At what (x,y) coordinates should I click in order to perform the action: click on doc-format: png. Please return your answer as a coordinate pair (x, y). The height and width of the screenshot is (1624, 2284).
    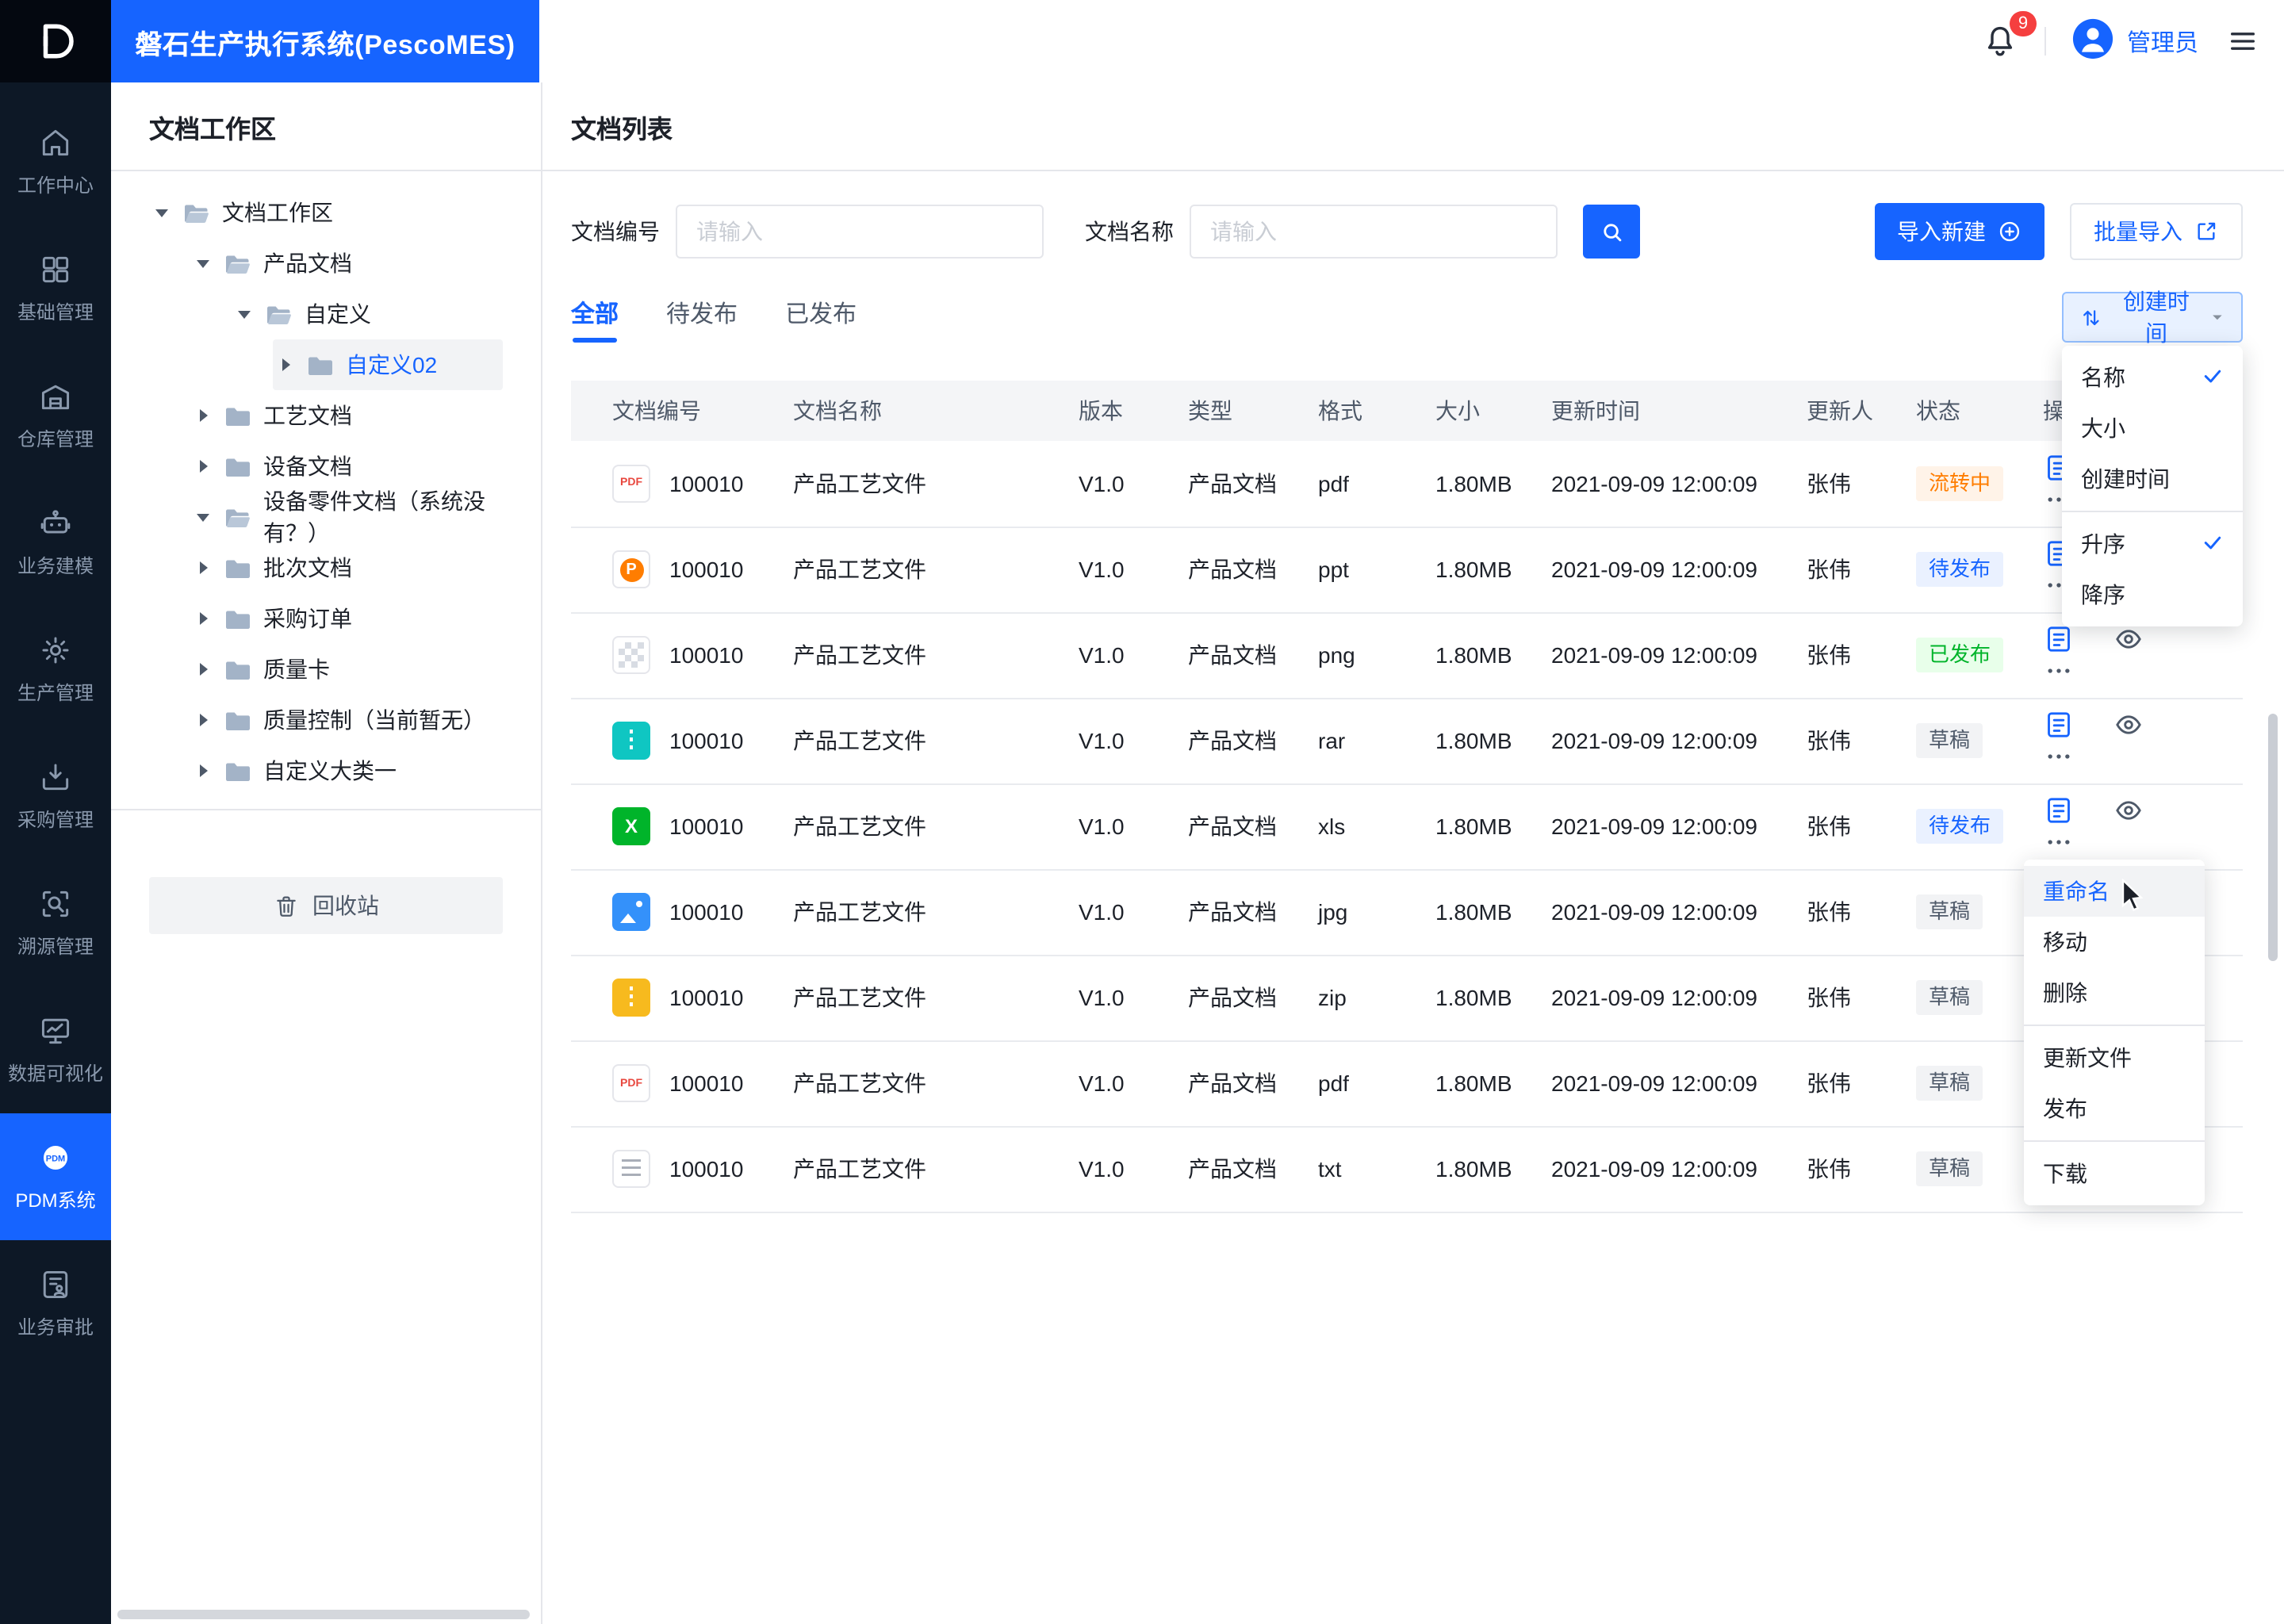
    Looking at the image, I should click on (1376, 655).